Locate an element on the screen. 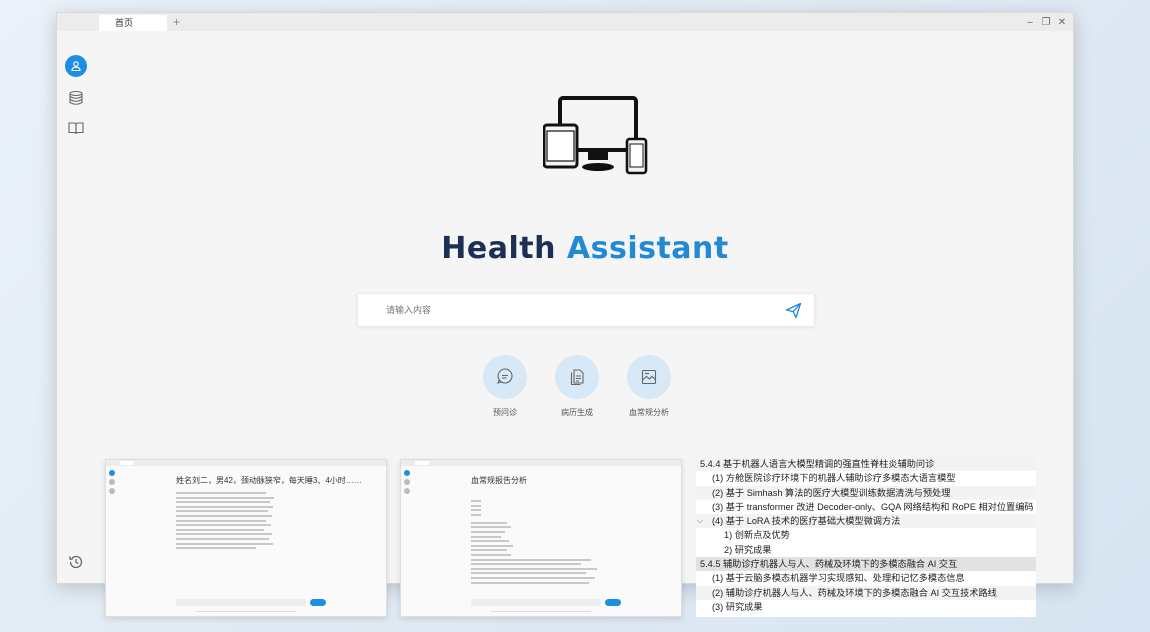 The width and height of the screenshot is (1150, 632). outline-item: (2) 基于 Simhash 算法的医疗大模型训练数据清洗与预处理 is located at coordinates (866, 492).